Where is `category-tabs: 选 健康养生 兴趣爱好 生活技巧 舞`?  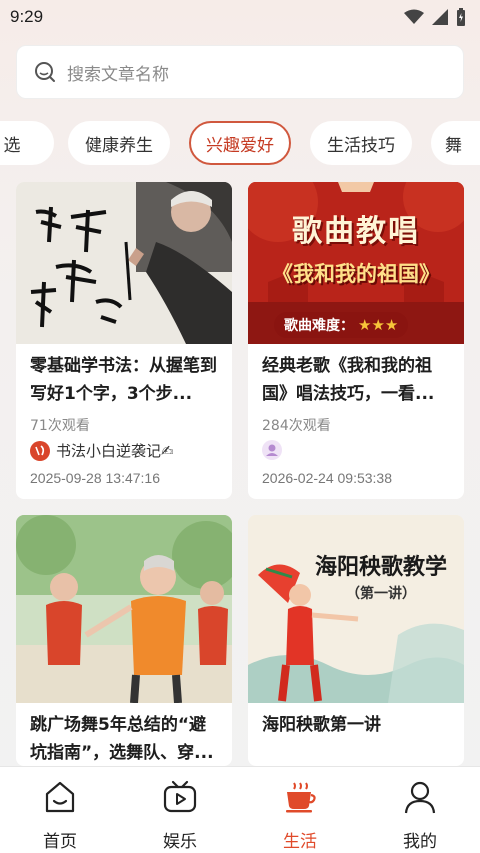
category-tabs: 选 健康养生 兴趣爱好 生活技巧 舞 is located at coordinates (240, 143).